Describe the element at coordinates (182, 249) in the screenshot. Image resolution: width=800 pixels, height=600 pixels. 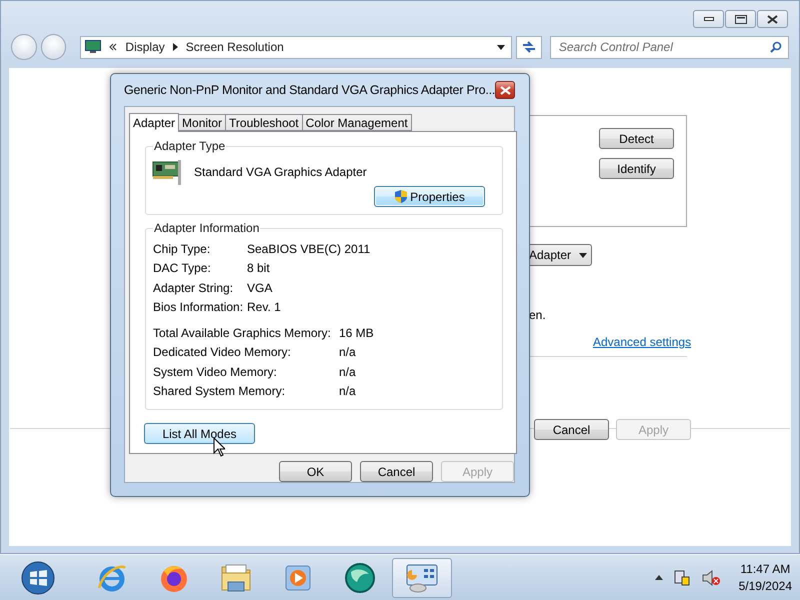
I see `info-label: Chip Type:` at that location.